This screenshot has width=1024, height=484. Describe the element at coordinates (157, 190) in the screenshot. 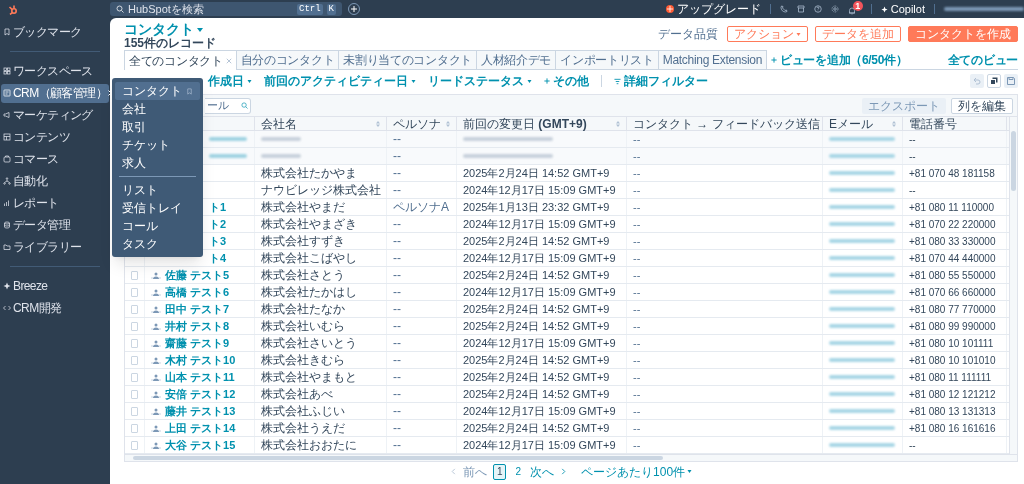

I see `menu-item: リスト` at that location.